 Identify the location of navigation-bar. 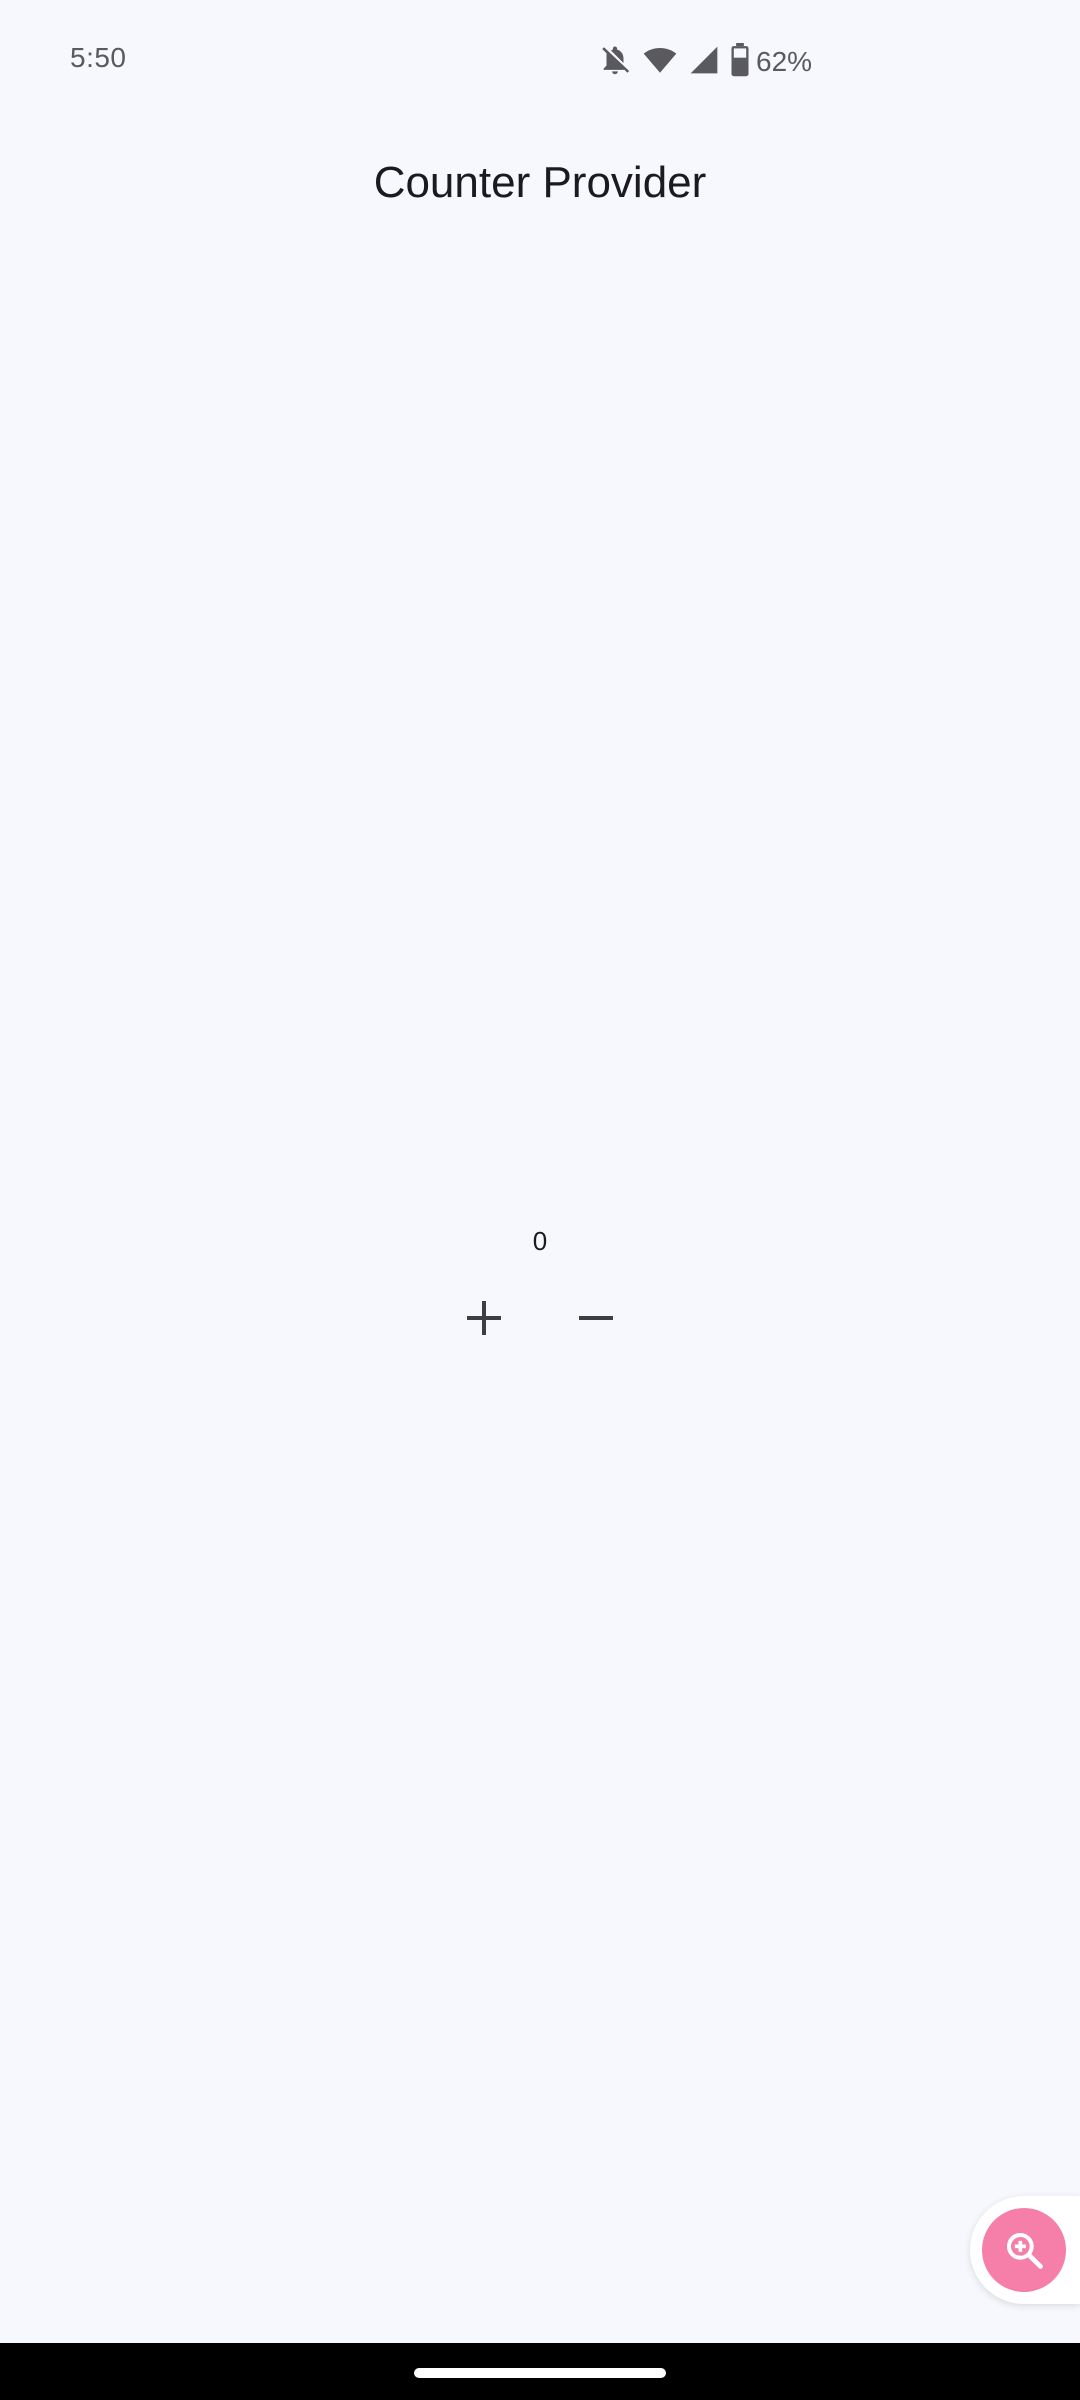
(540, 2371).